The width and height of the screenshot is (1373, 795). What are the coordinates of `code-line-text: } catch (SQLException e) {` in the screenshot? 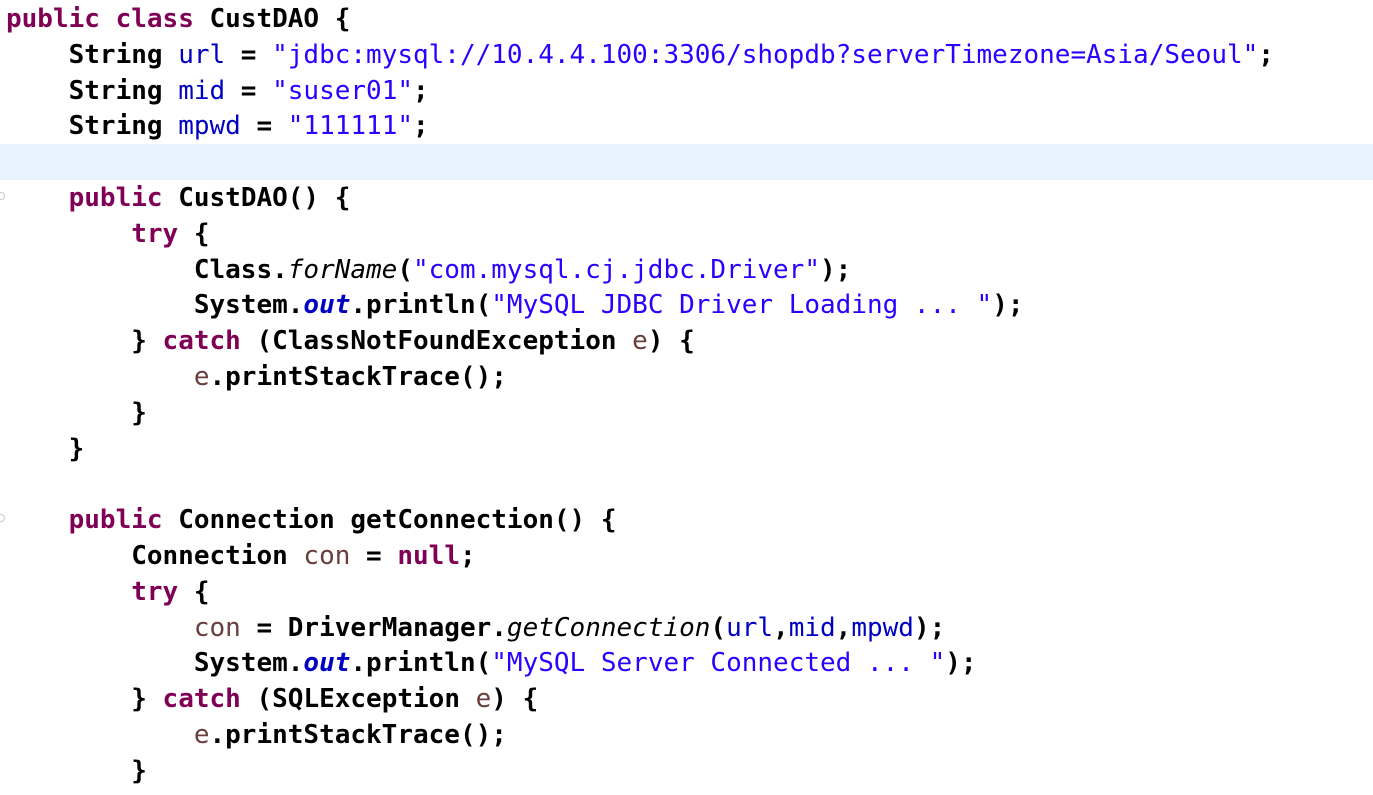 It's located at (272, 699).